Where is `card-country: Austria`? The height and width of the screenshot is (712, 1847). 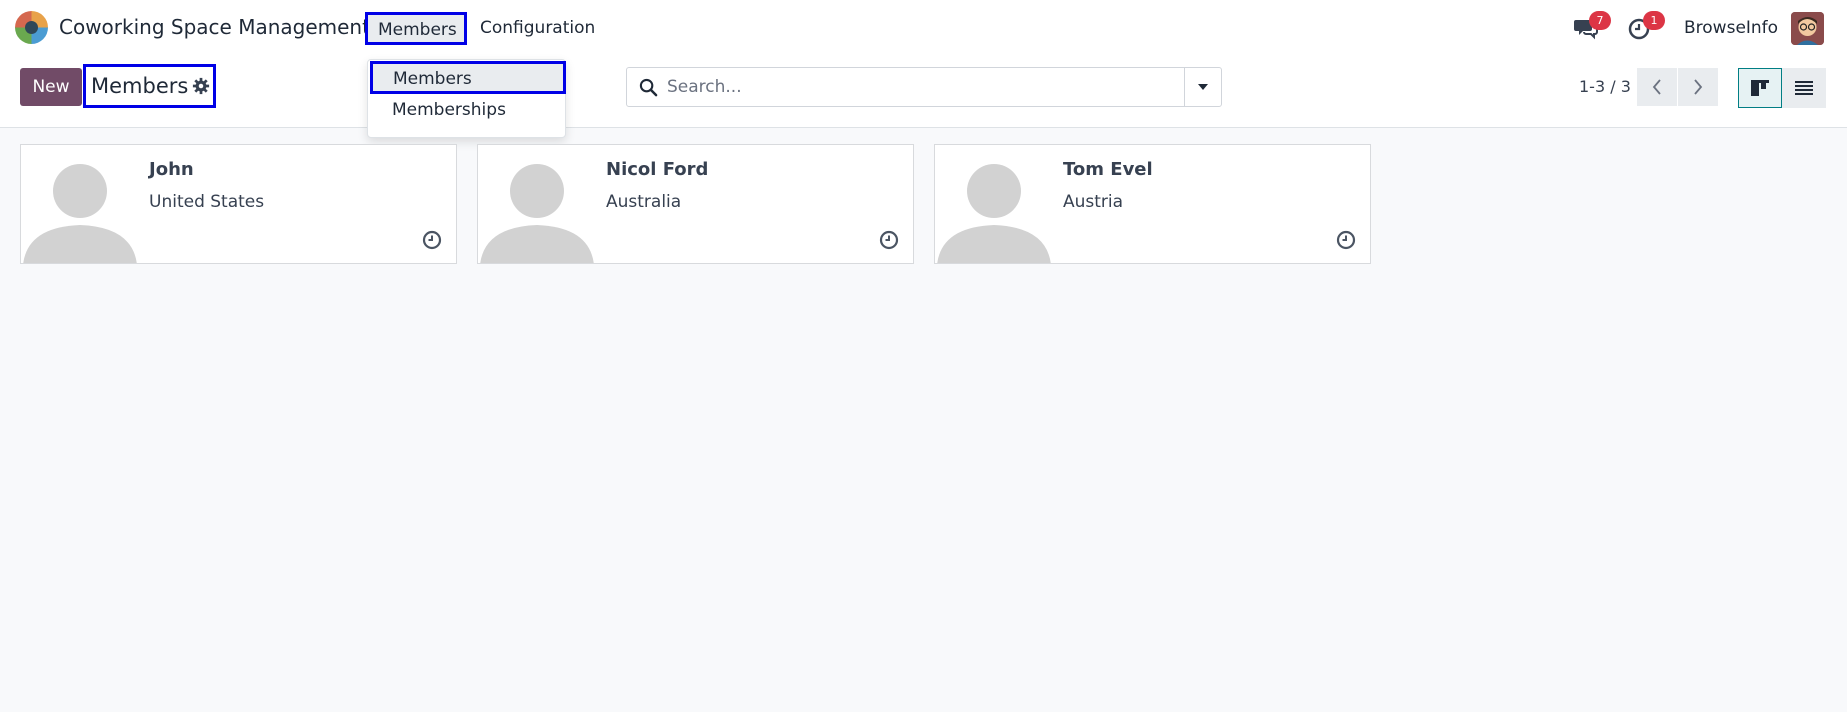 card-country: Austria is located at coordinates (1093, 202).